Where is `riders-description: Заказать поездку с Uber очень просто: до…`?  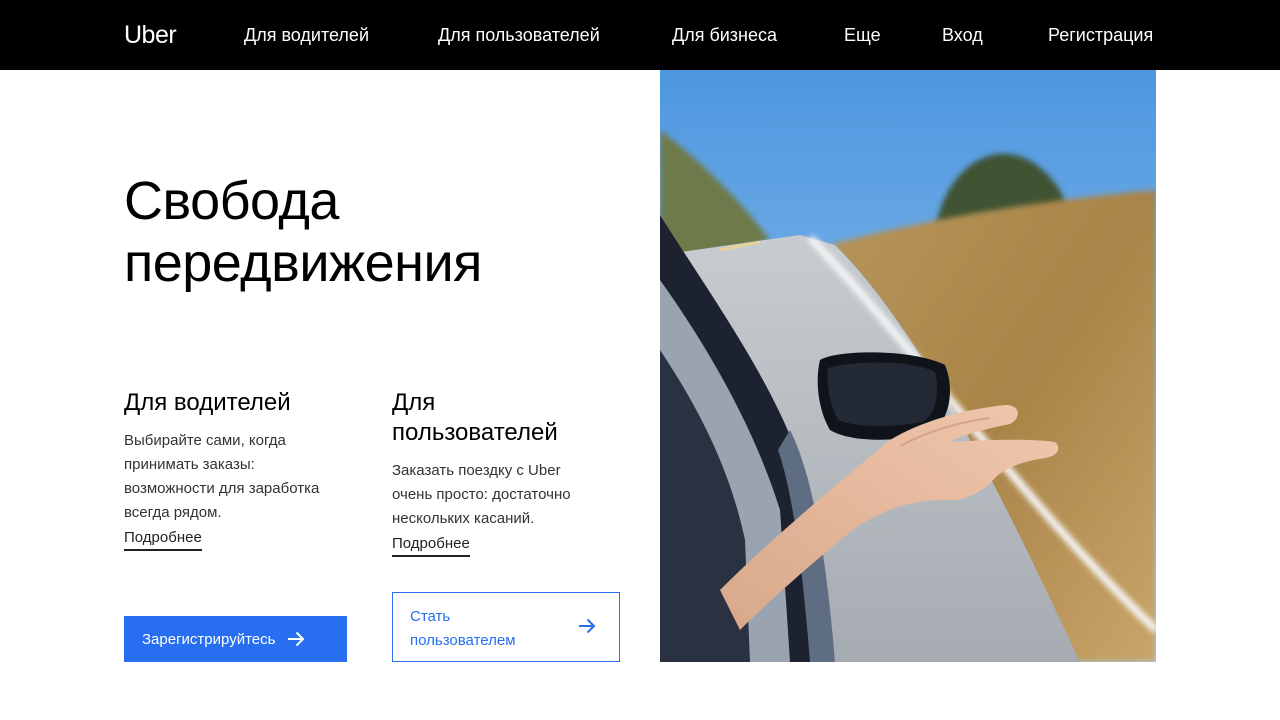
riders-description: Заказать поездку с Uber очень просто: до… is located at coordinates (512, 495).